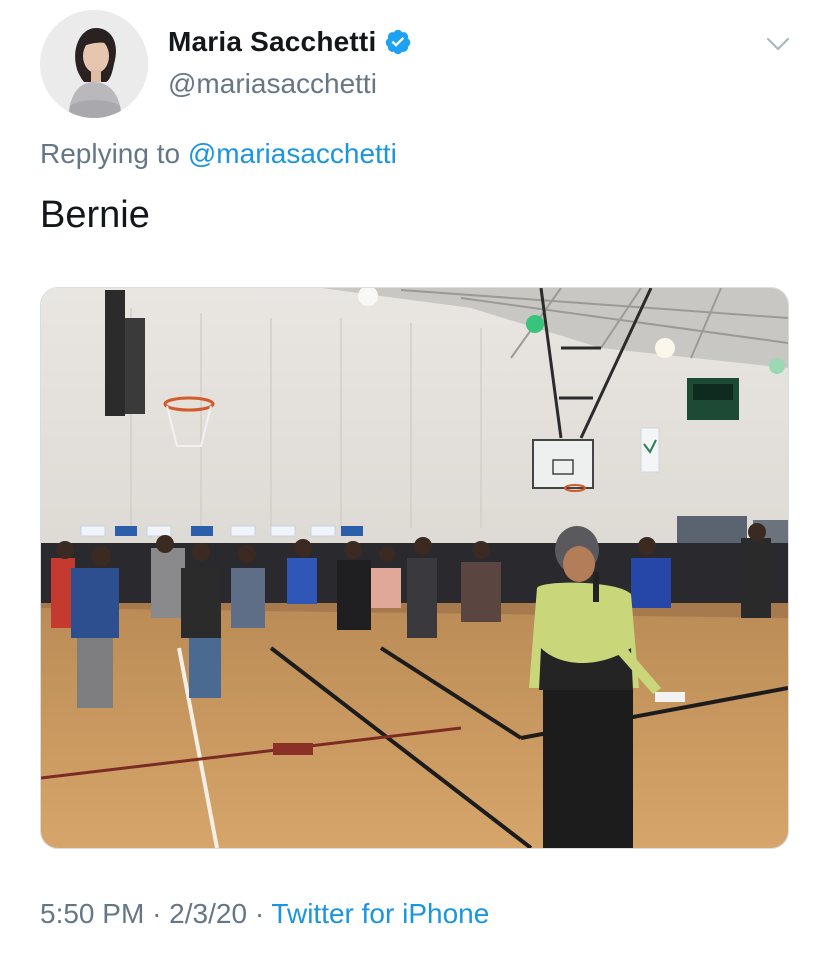 The width and height of the screenshot is (828, 953). What do you see at coordinates (272, 42) in the screenshot?
I see `display-name: Maria Sacchetti` at bounding box center [272, 42].